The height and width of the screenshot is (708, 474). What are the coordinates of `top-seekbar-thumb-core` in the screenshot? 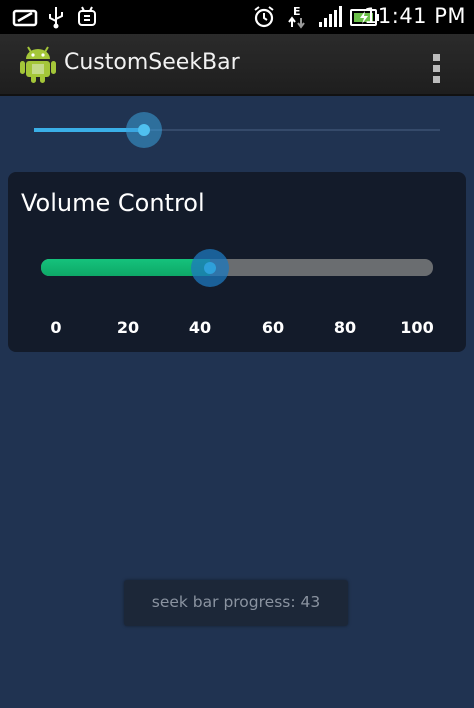 It's located at (144, 130).